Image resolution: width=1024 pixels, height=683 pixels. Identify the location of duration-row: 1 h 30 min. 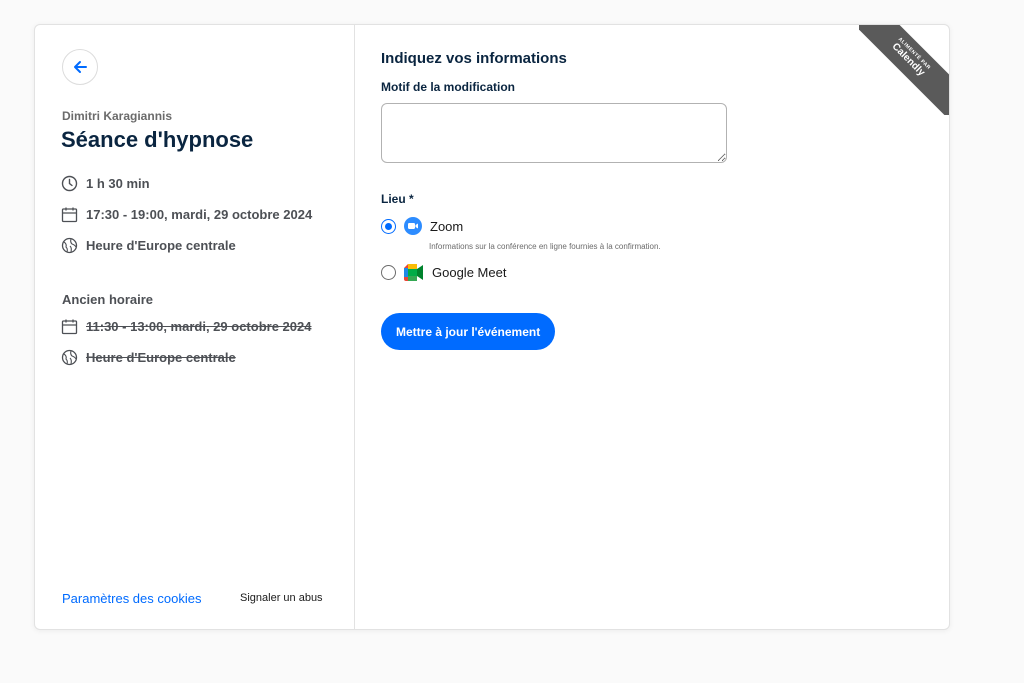
(105, 183).